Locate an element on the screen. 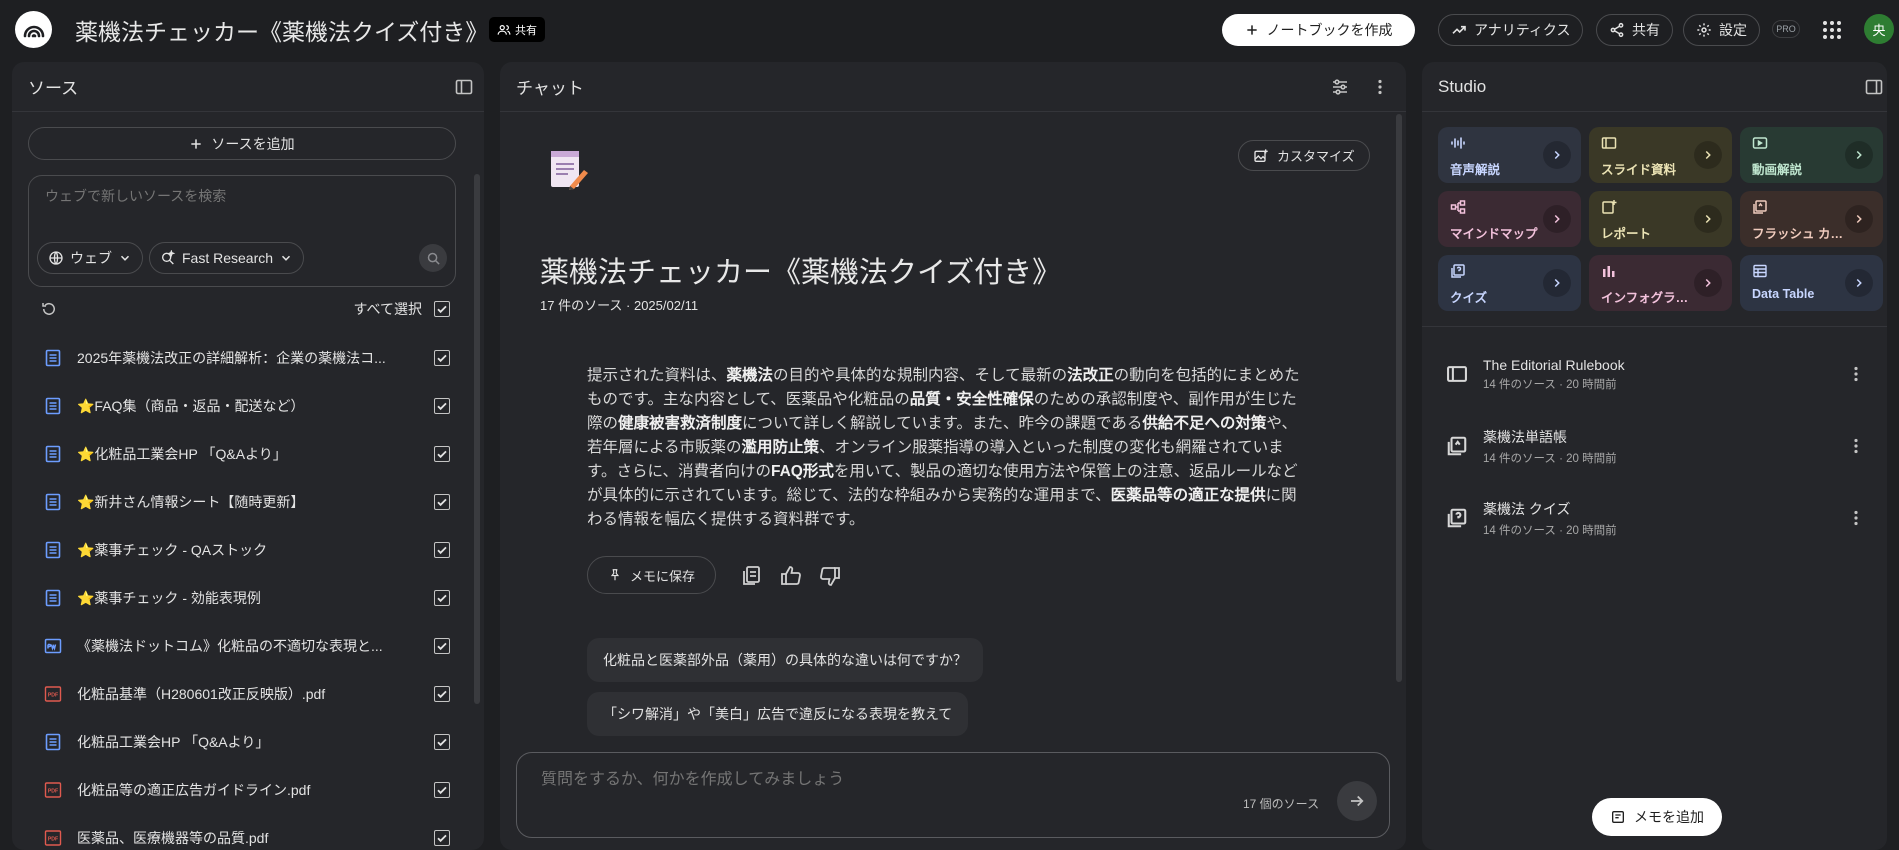 The image size is (1899, 850). share-icon is located at coordinates (1617, 30).